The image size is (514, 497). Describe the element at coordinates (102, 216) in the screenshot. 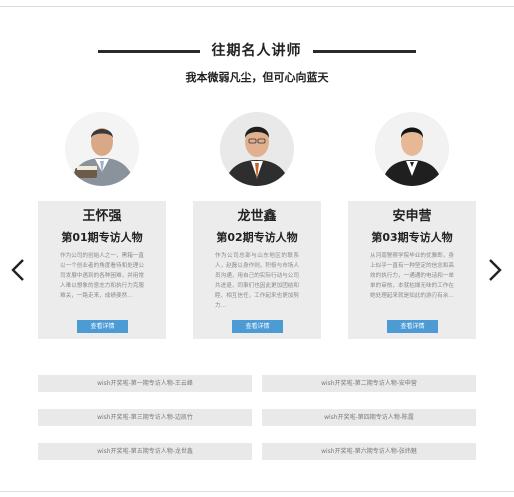

I see `lecturer-name: 王怀强` at that location.